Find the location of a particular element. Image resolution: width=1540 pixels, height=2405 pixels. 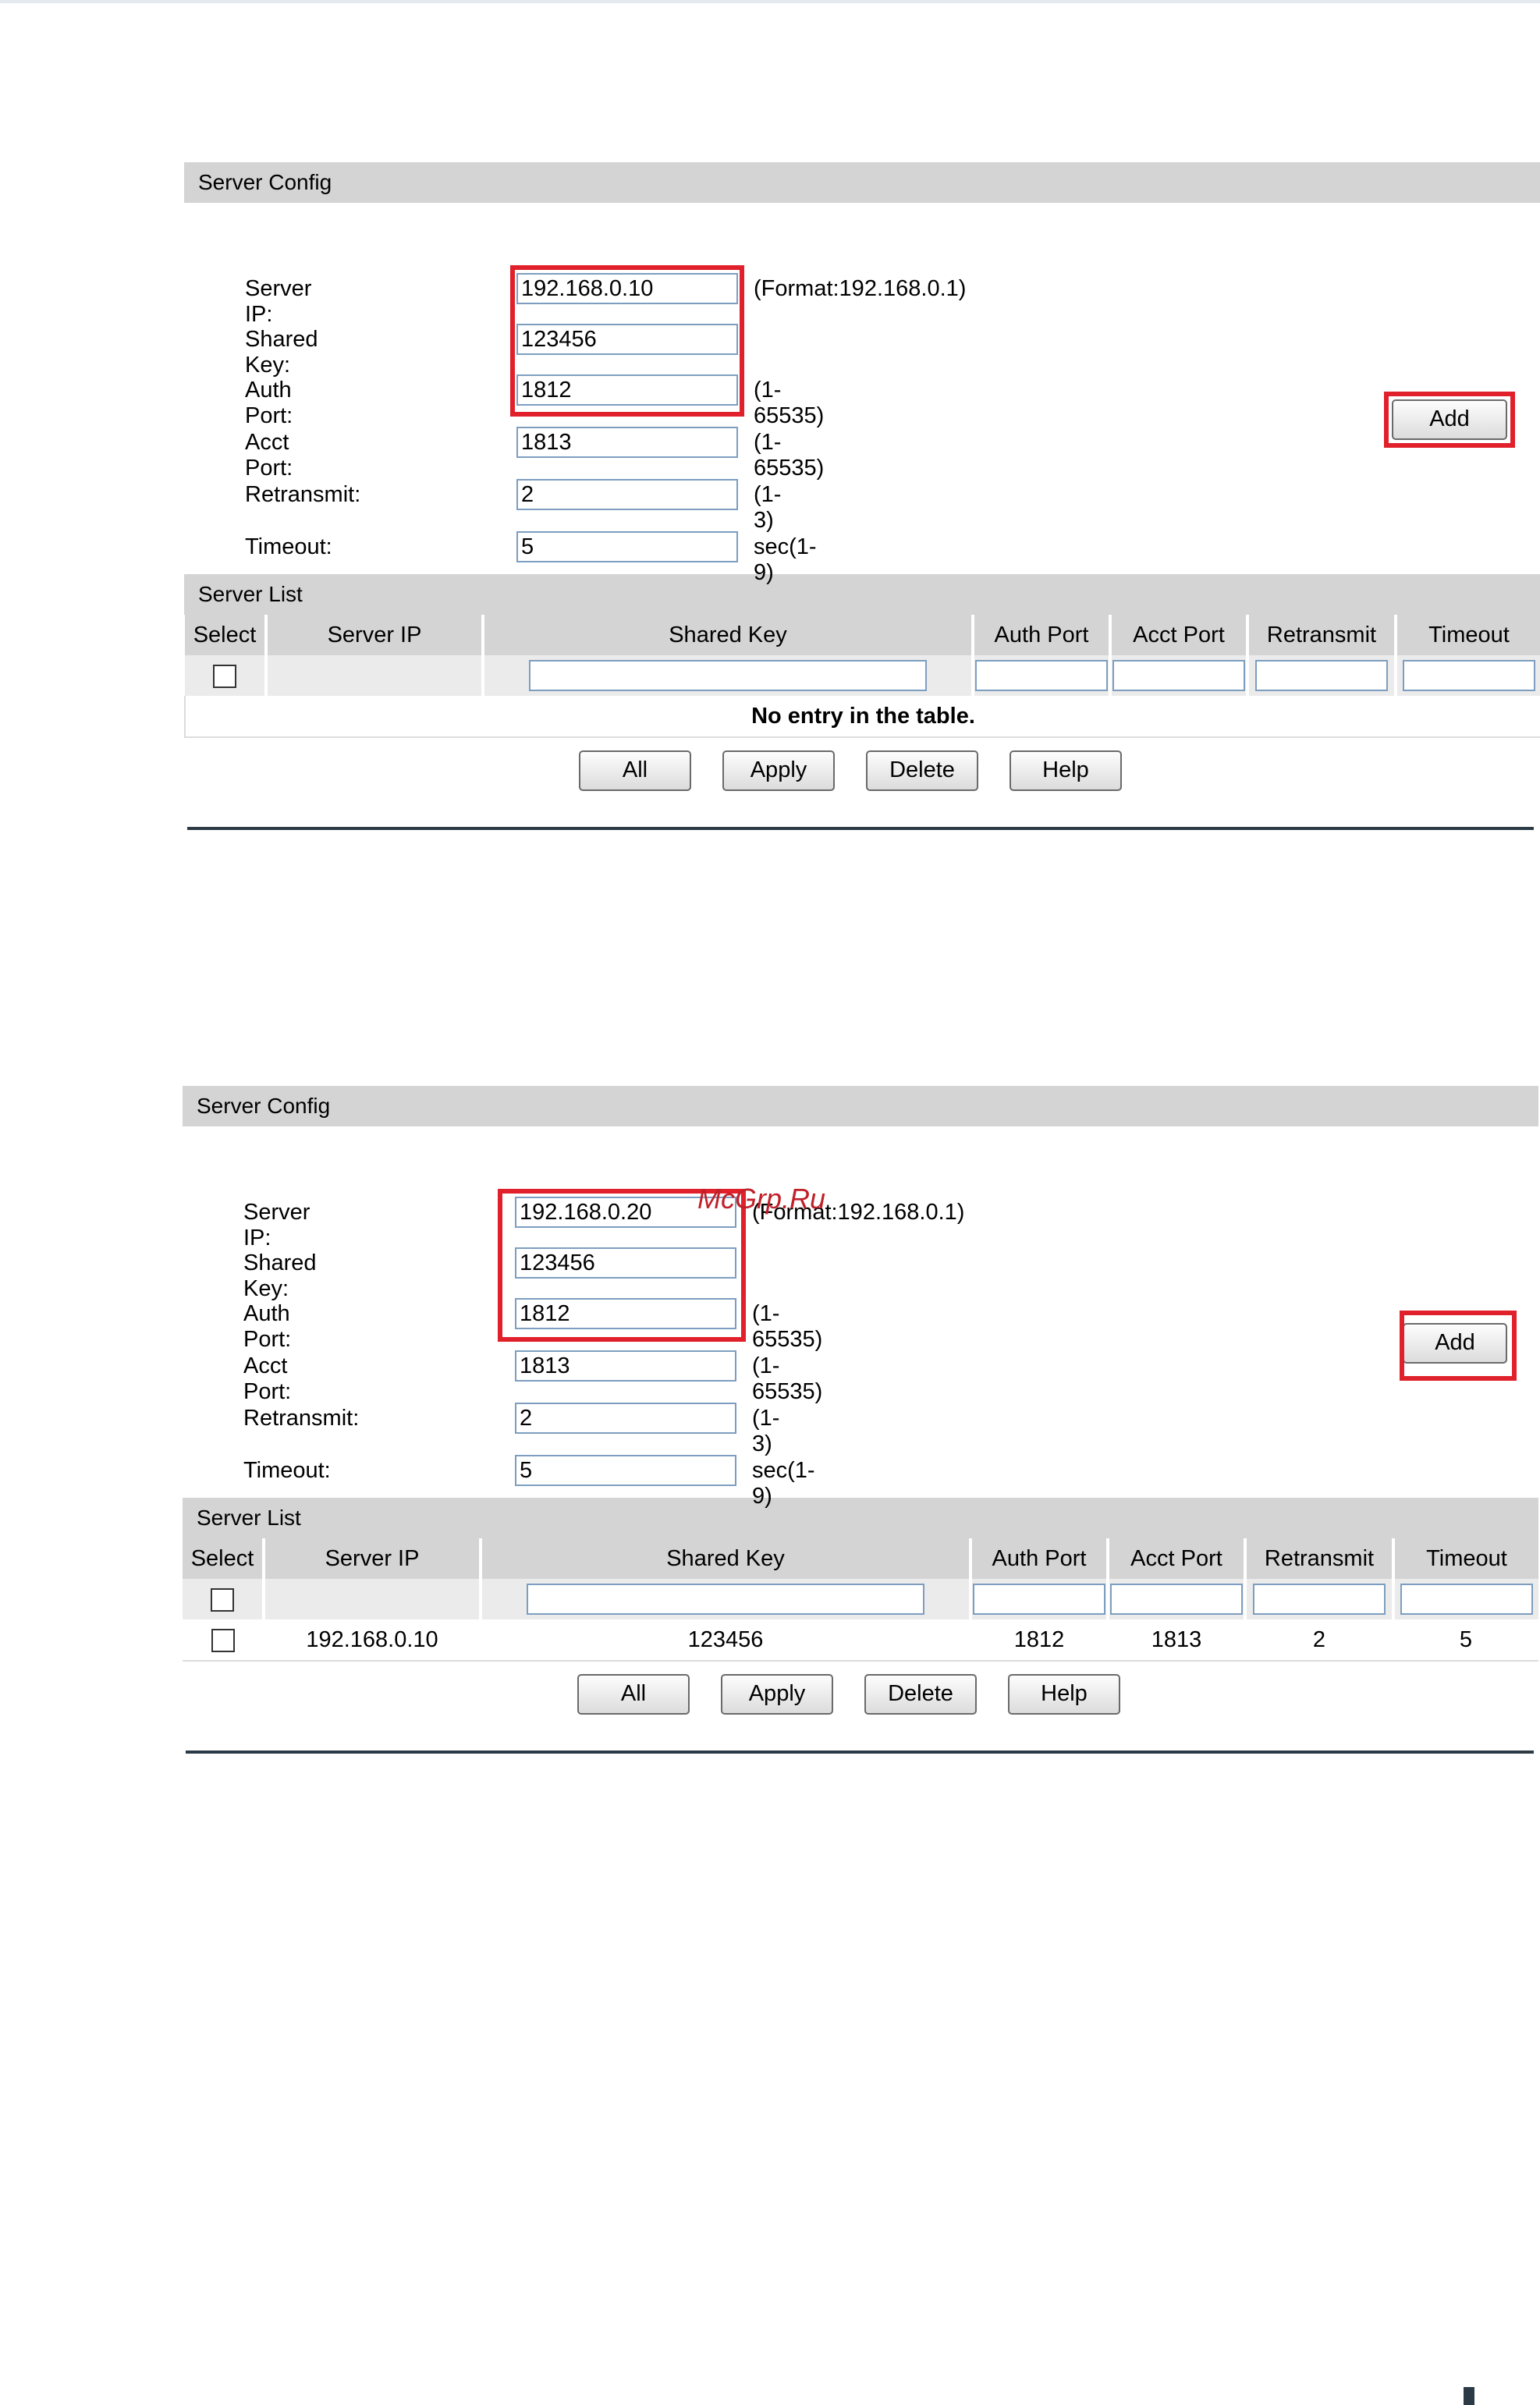

filter-shared-key-cell is located at coordinates (726, 1599).